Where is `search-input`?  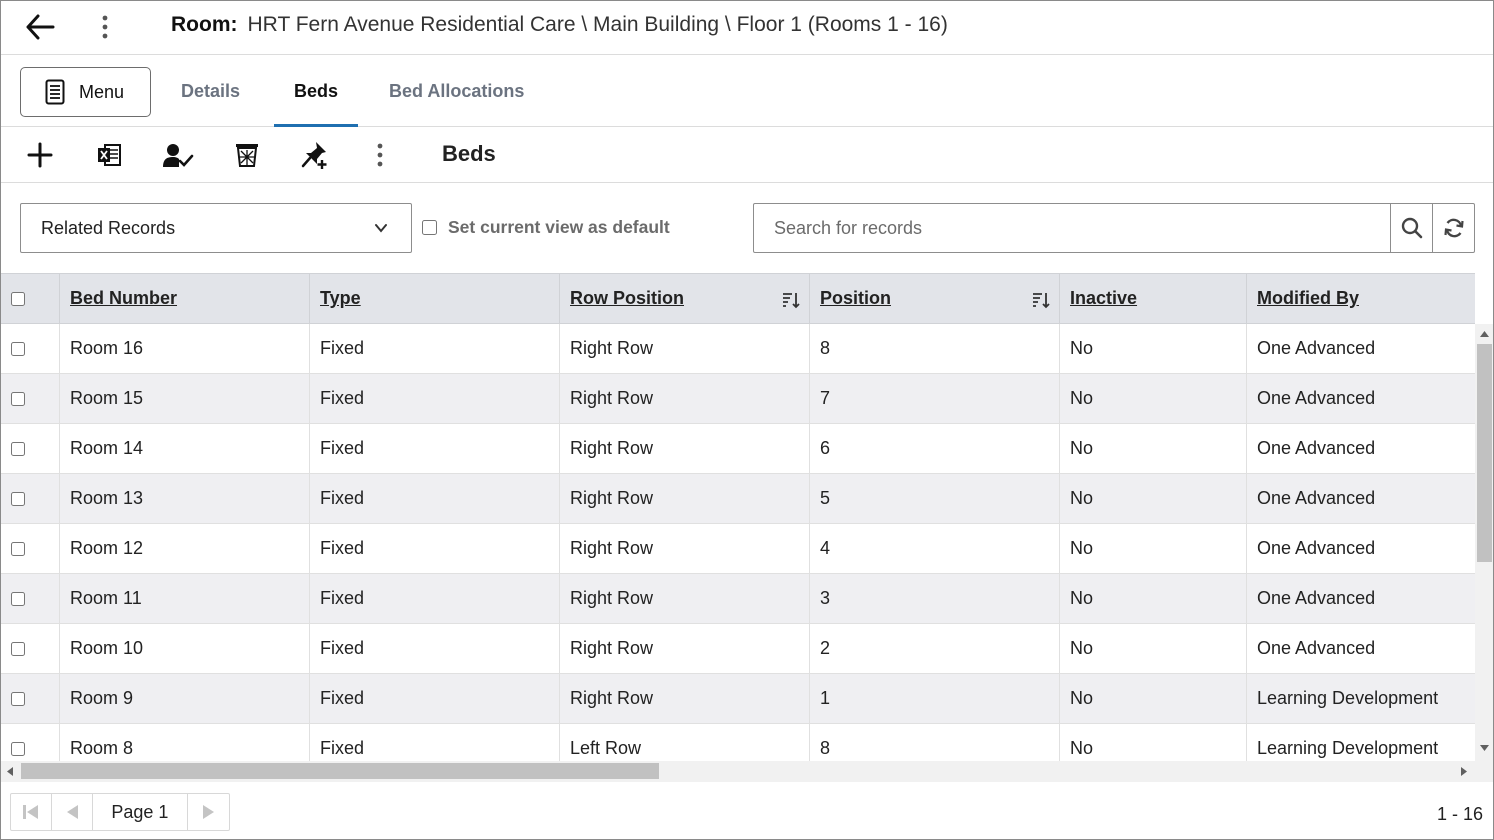 search-input is located at coordinates (1072, 228).